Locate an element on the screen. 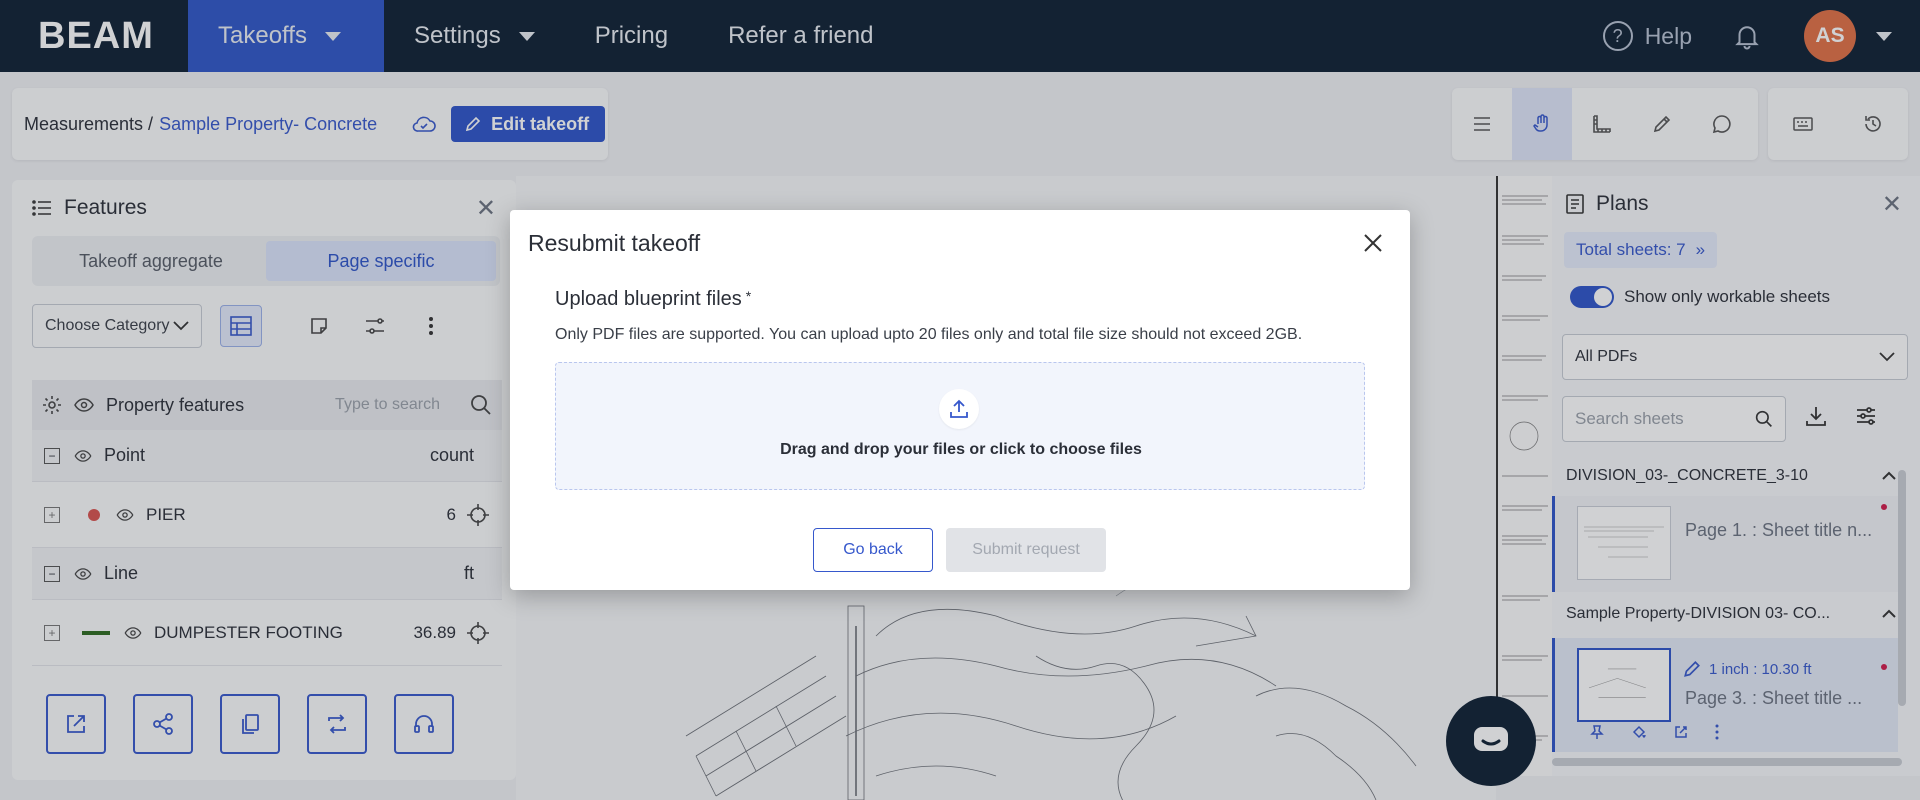 This screenshot has height=800, width=1920. upload-label-text: Upload blueprint files is located at coordinates (648, 299).